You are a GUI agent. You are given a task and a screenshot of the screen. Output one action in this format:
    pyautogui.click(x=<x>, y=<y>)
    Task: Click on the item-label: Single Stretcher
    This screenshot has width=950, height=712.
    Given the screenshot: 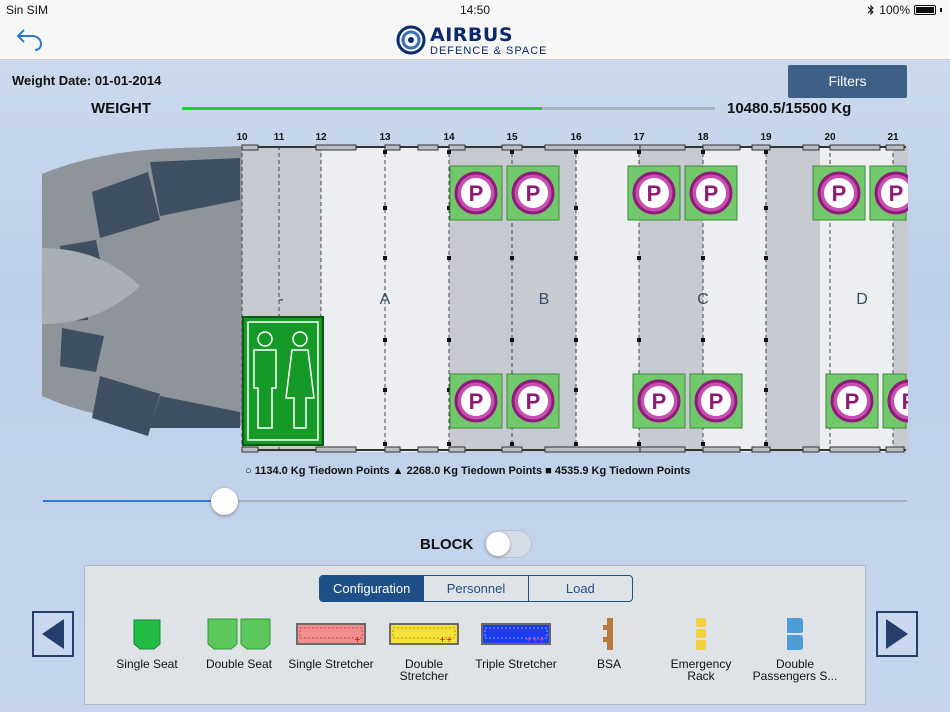 What is the action you would take?
    pyautogui.click(x=331, y=664)
    